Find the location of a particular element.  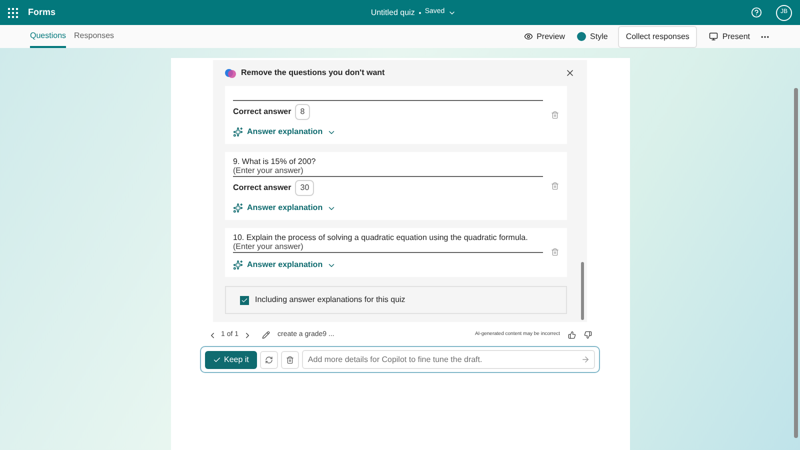

panel-title: Remove the questions you don't want is located at coordinates (313, 73).